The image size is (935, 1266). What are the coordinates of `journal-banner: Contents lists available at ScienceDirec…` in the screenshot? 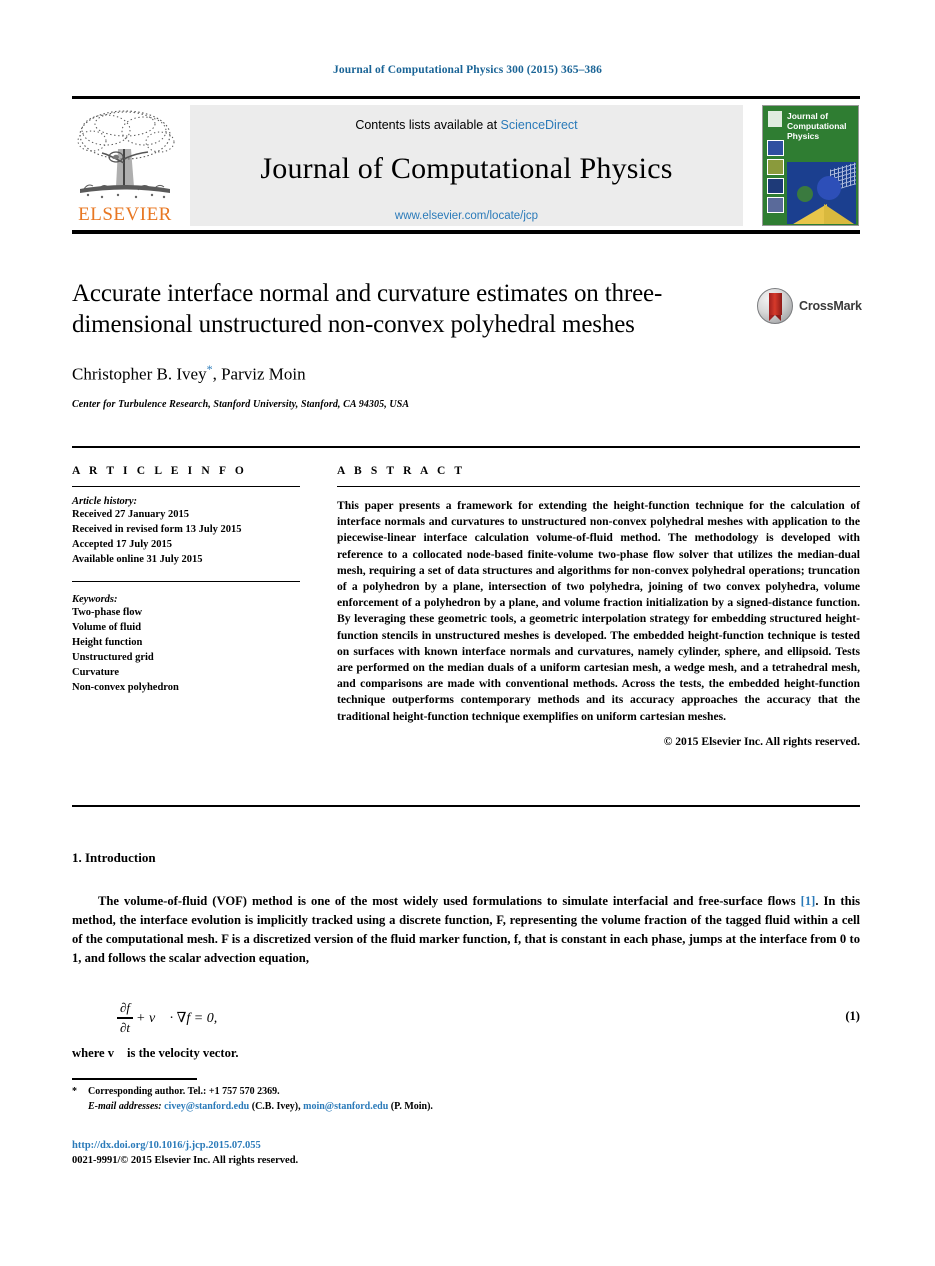 It's located at (466, 165).